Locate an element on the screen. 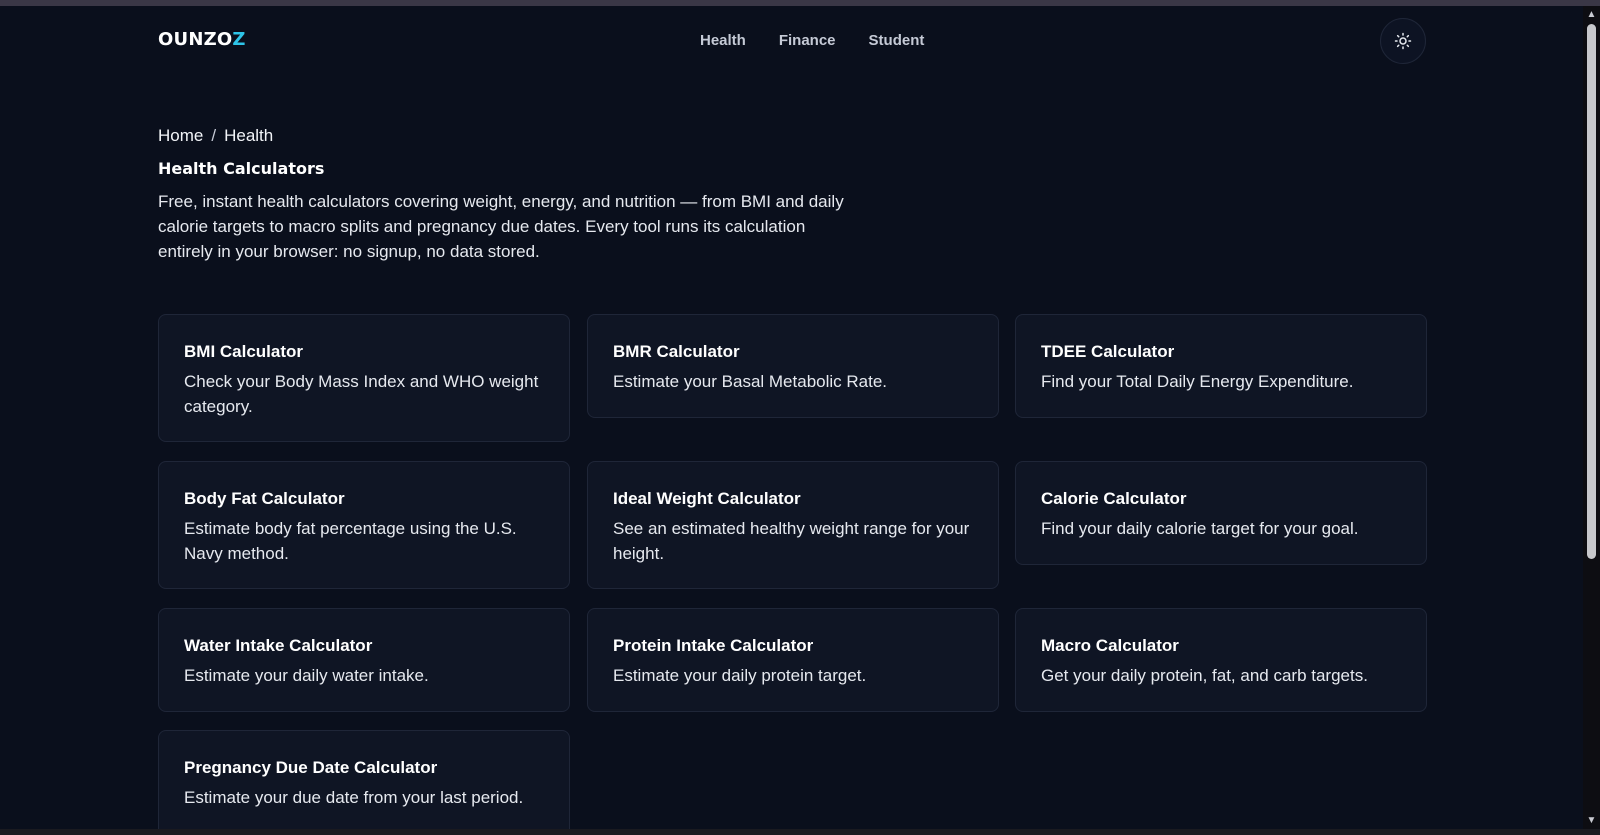  card-title: Protein Intake Calculator is located at coordinates (713, 645).